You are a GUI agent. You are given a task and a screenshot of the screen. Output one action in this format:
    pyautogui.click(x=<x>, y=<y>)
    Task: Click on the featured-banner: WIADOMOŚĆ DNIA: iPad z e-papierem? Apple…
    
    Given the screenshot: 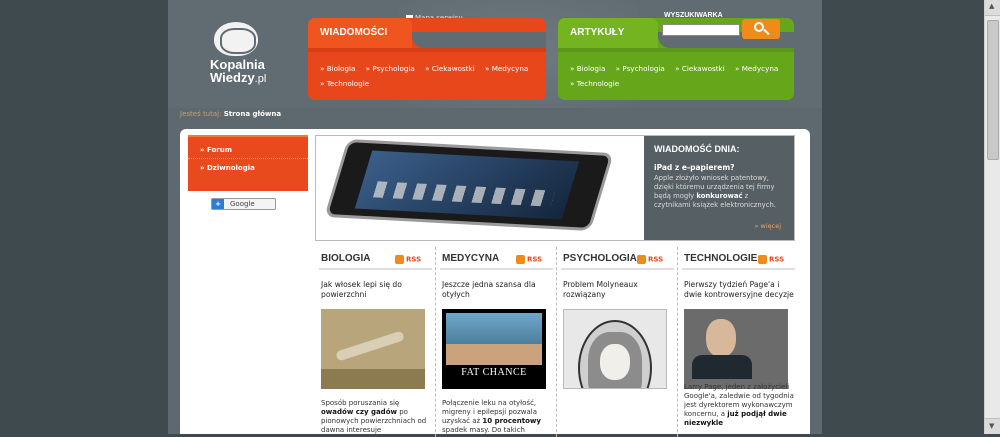 What is the action you would take?
    pyautogui.click(x=555, y=188)
    